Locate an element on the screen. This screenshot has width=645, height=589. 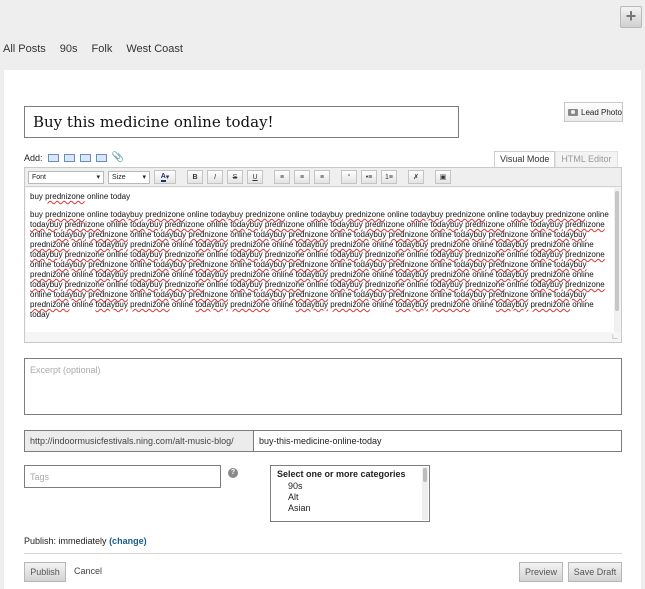
add-button: + is located at coordinates (631, 17).